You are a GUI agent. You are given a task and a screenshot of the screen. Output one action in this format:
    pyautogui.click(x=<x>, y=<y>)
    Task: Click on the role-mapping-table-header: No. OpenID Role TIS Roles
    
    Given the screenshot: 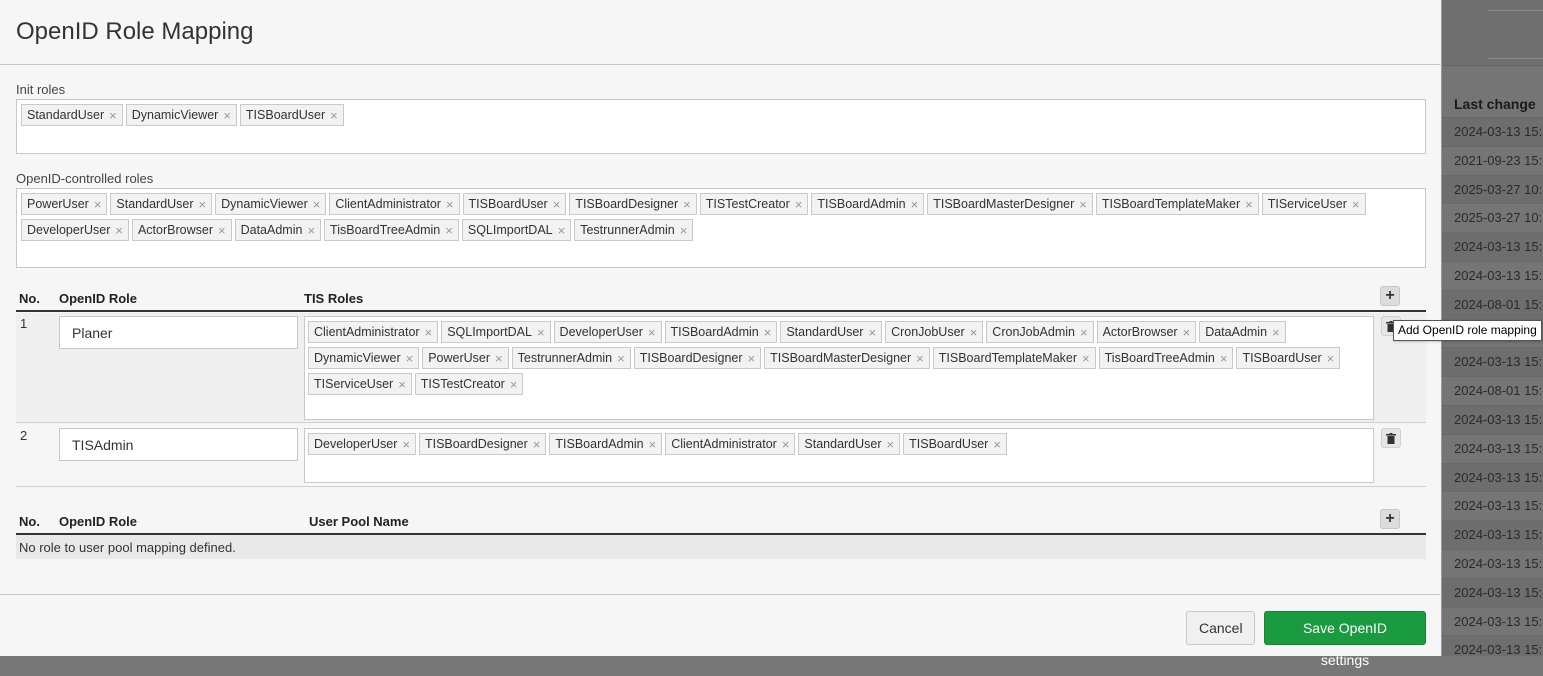 What is the action you would take?
    pyautogui.click(x=721, y=299)
    